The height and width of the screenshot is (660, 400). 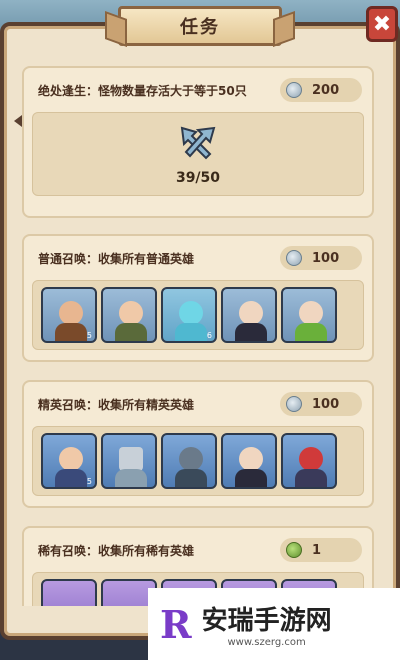 I want to click on quest-title: 绝处逢生：怪物数量存活大于等于50只, so click(x=142, y=90).